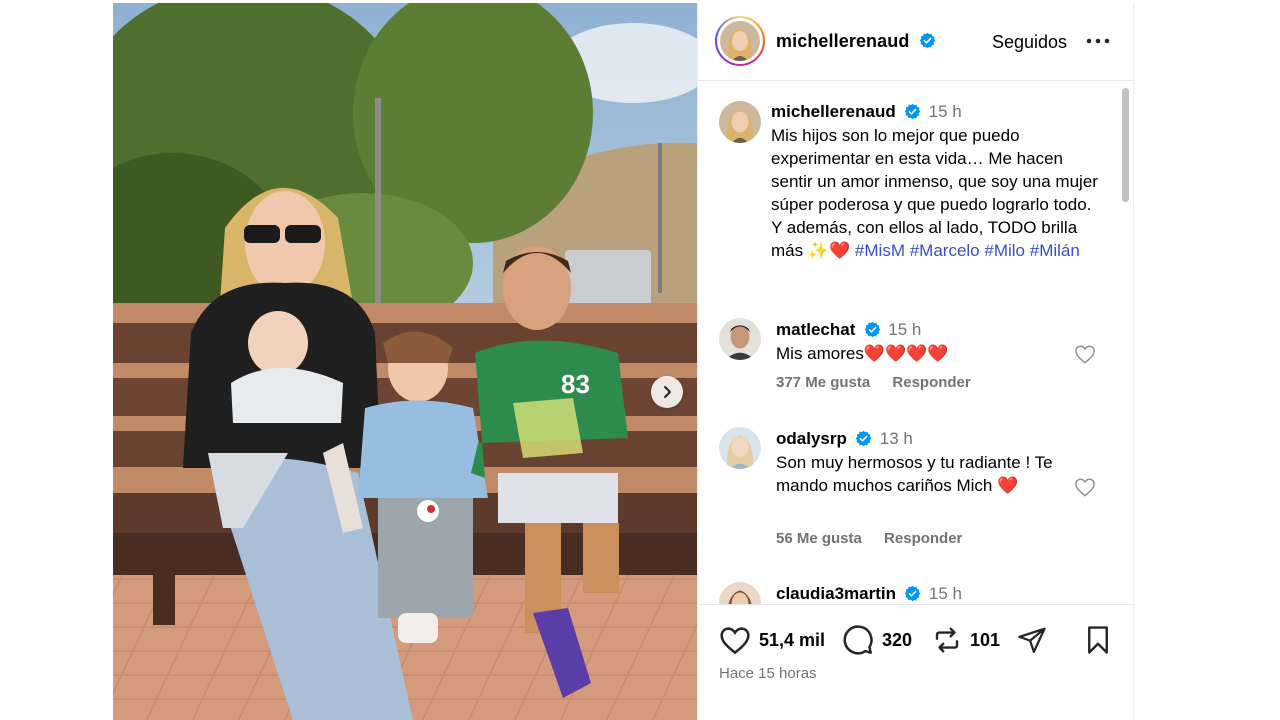 The height and width of the screenshot is (720, 1280). I want to click on share-icon, so click(1032, 640).